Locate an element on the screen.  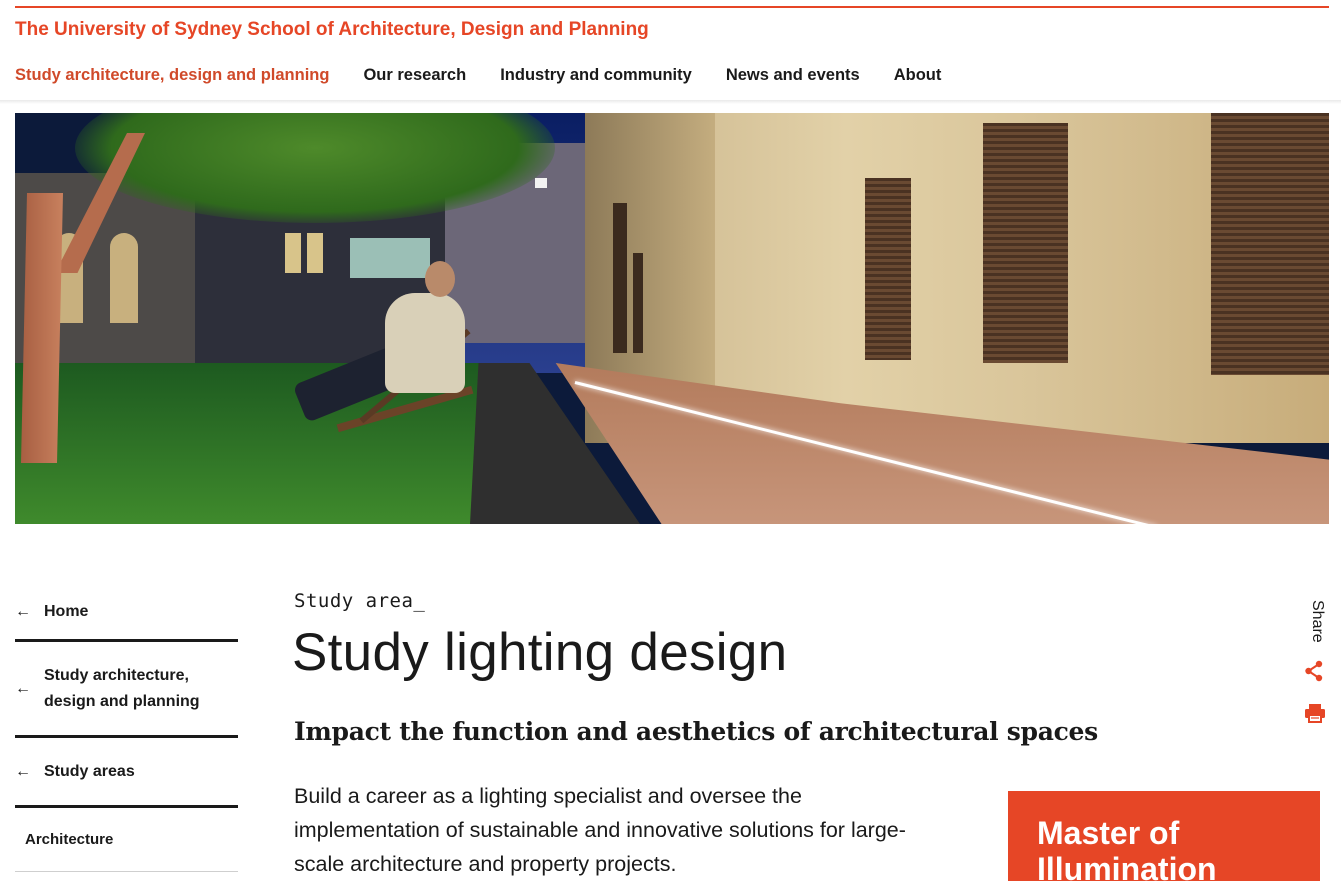
header-top-rule is located at coordinates (672, 7).